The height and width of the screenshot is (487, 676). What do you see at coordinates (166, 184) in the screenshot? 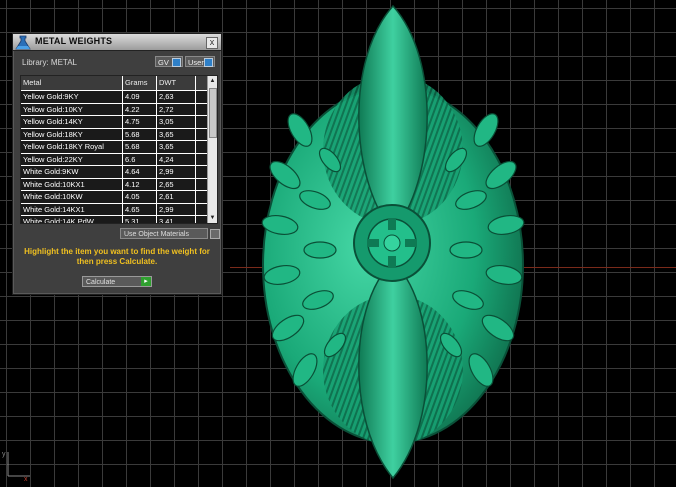
I see `dwt-cell: 2,65` at bounding box center [166, 184].